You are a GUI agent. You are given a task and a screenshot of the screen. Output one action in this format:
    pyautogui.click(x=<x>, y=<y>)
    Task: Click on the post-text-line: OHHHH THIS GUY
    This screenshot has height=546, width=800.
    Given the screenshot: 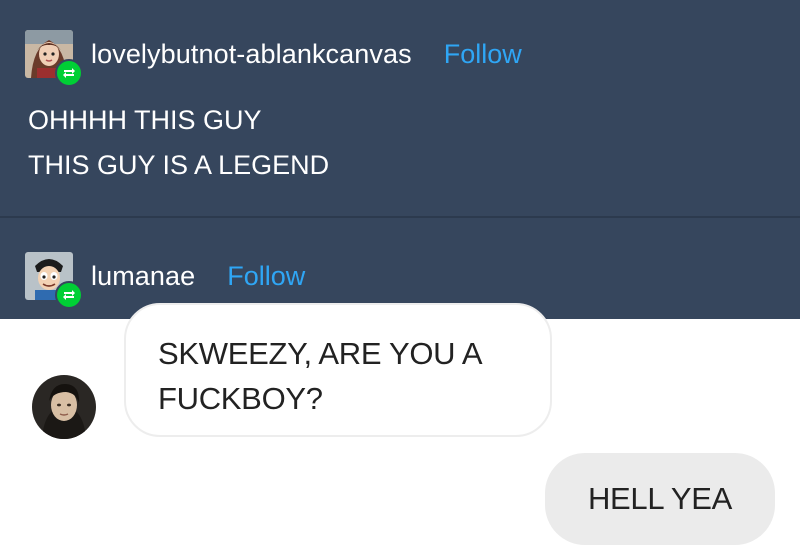 What is the action you would take?
    pyautogui.click(x=145, y=120)
    